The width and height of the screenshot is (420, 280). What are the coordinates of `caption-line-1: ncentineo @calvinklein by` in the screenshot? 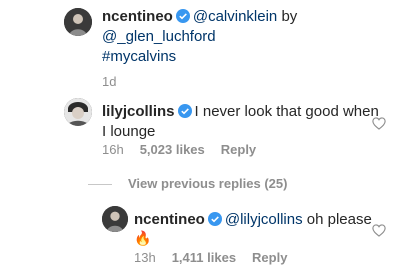 It's located at (199, 17).